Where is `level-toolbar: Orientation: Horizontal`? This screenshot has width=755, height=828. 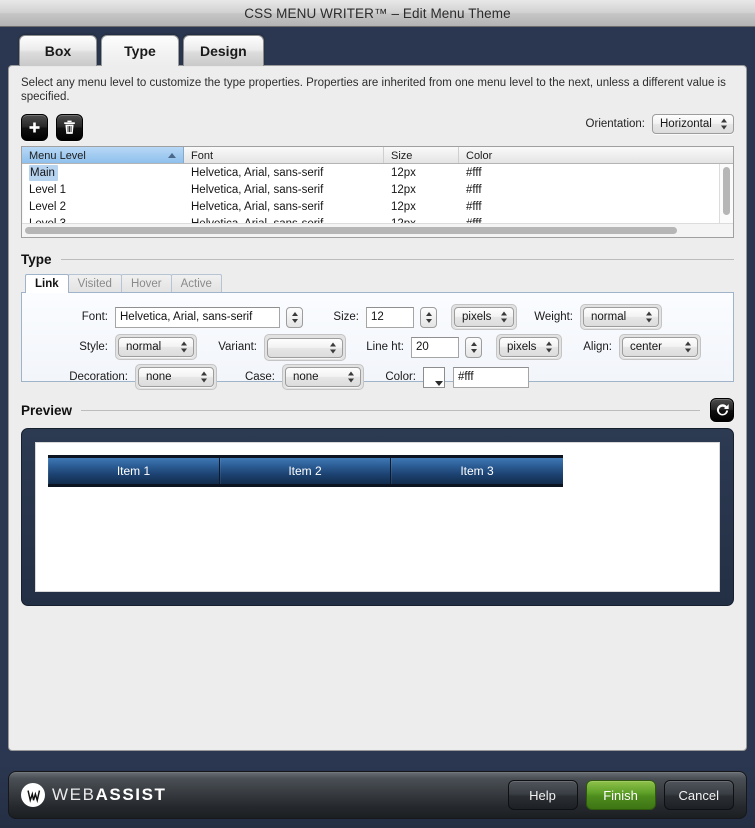
level-toolbar: Orientation: Horizontal is located at coordinates (377, 127).